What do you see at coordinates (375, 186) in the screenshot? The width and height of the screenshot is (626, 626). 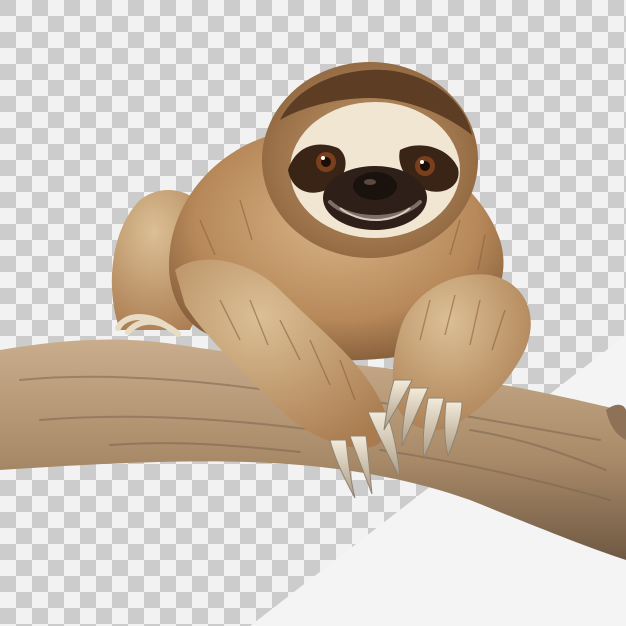 I see `sloth-nose` at bounding box center [375, 186].